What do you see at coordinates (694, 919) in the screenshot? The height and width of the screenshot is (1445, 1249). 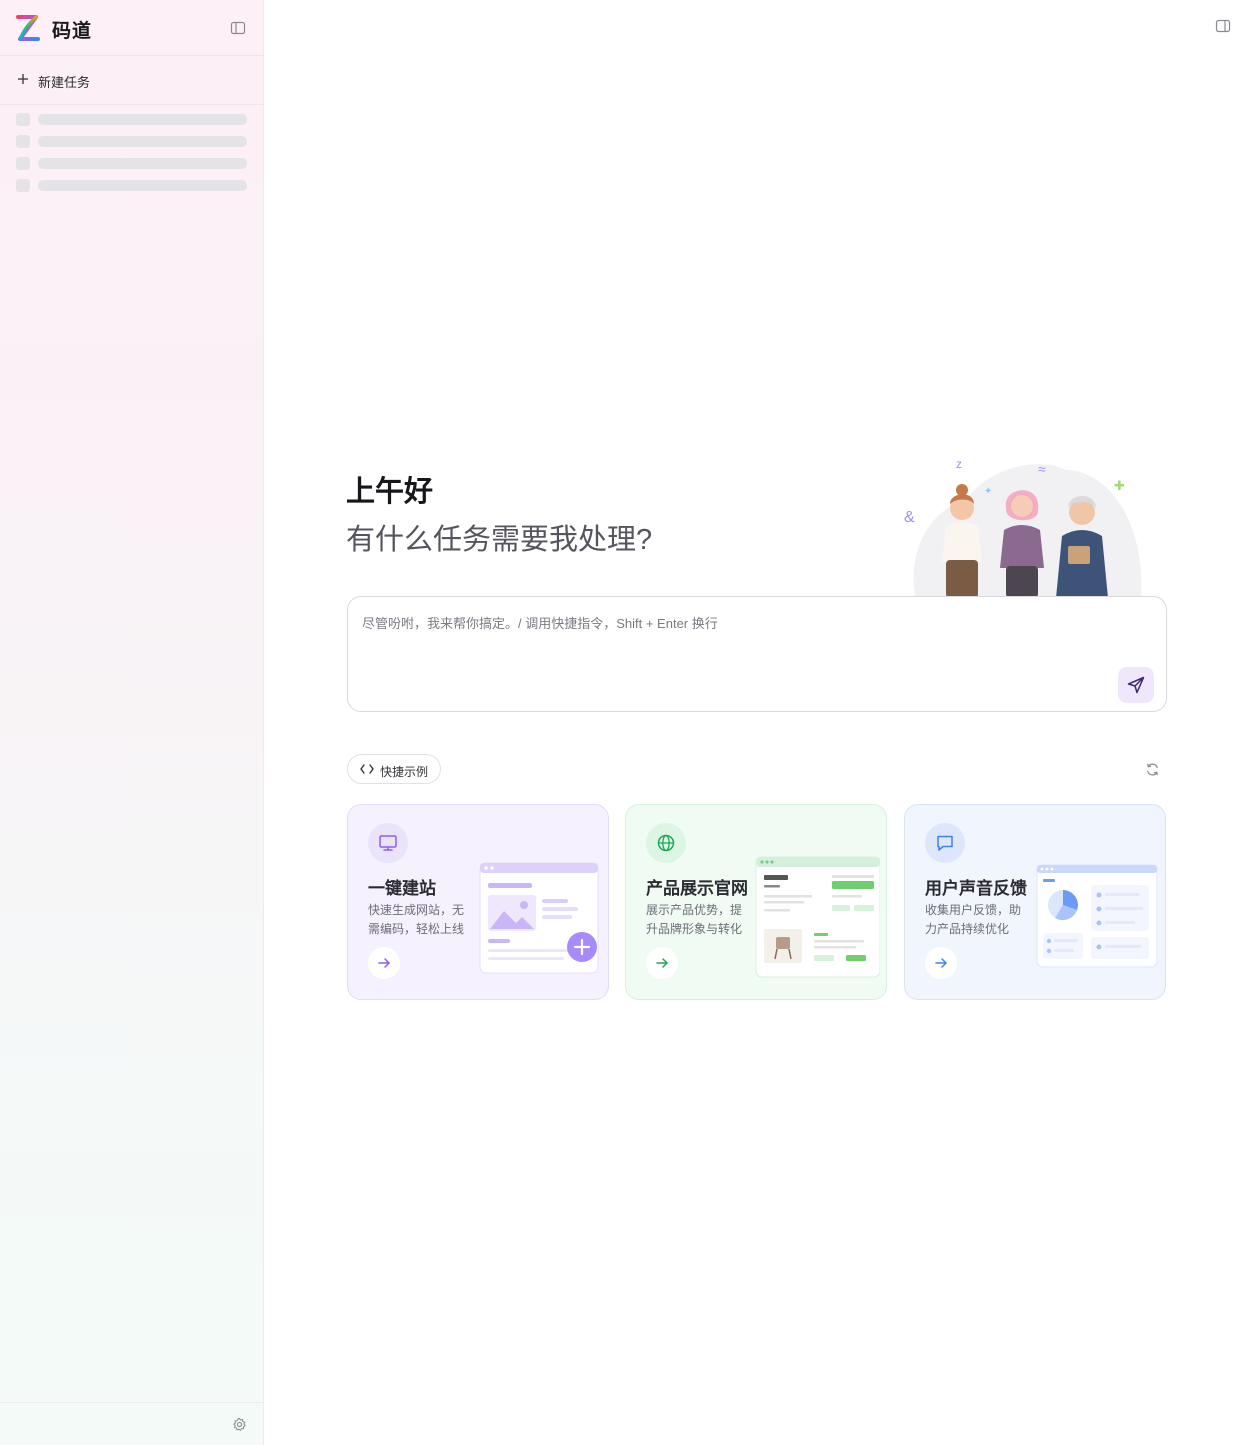 I see `card-description: 展示产品优势，提升品牌形象与转化` at bounding box center [694, 919].